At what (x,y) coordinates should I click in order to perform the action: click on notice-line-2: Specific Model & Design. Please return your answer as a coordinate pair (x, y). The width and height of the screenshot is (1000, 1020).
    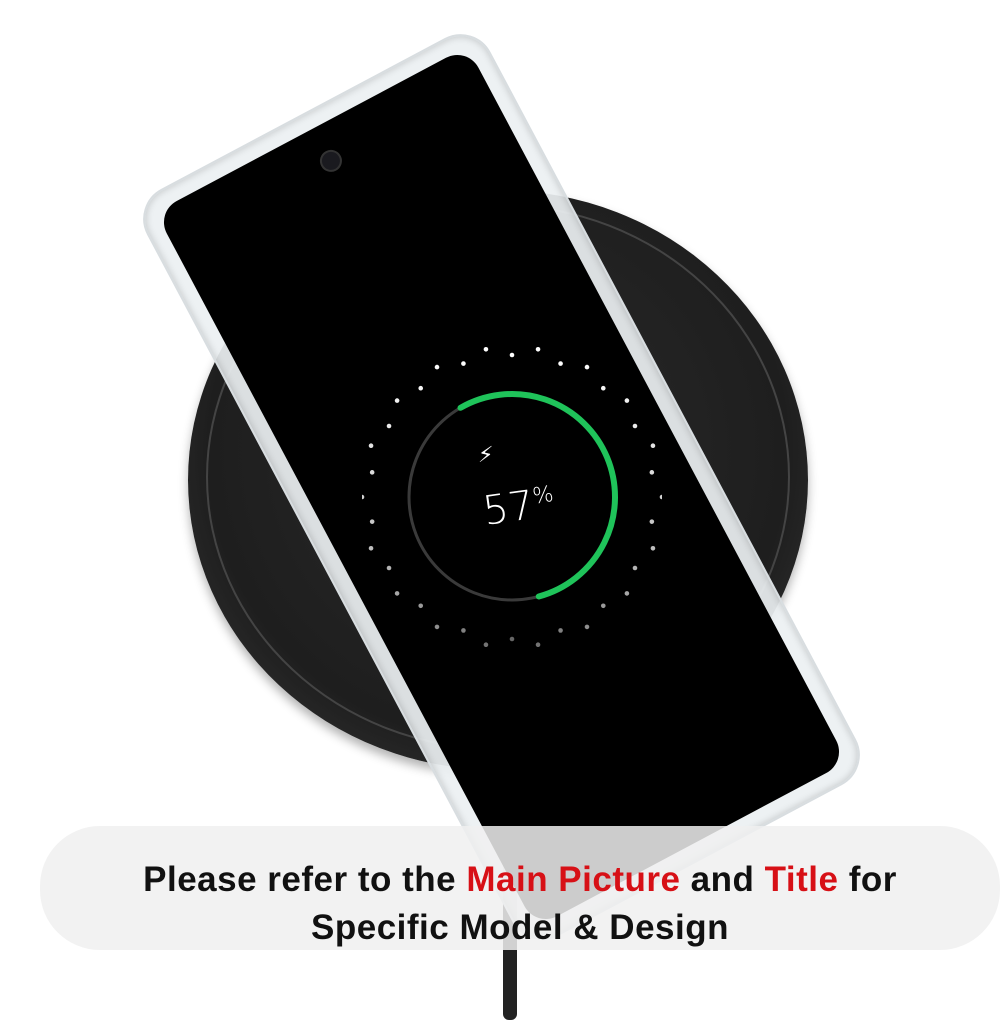
    Looking at the image, I should click on (520, 927).